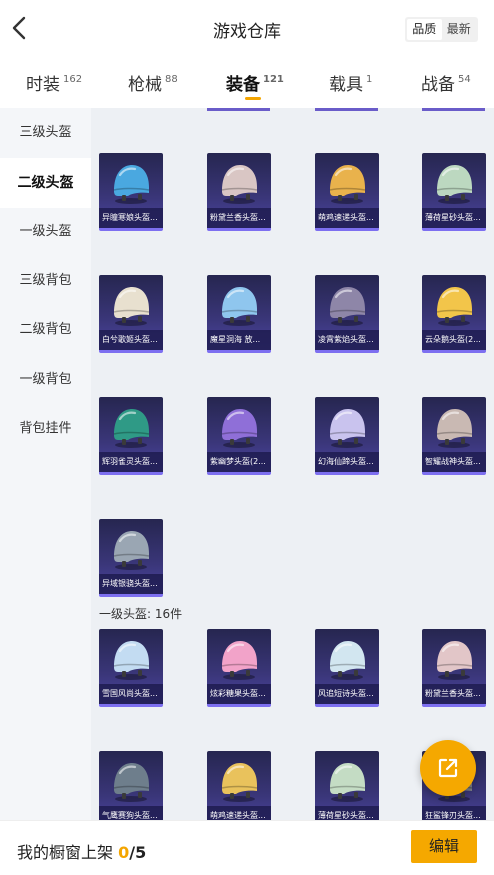  What do you see at coordinates (243, 85) in the screenshot?
I see `tab-label: 装备` at bounding box center [243, 85].